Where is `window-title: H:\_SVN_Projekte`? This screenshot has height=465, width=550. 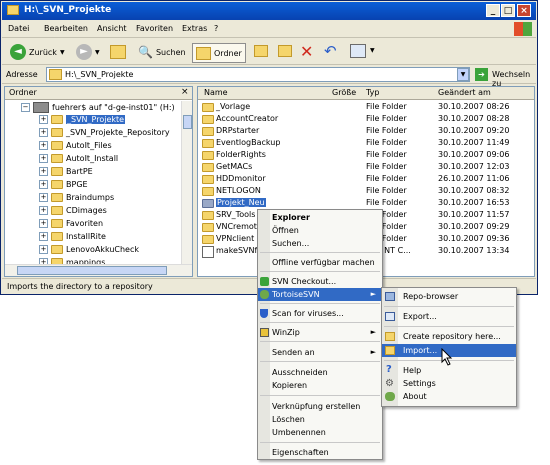
window-title: H:\_SVN_Projekte is located at coordinates (68, 10).